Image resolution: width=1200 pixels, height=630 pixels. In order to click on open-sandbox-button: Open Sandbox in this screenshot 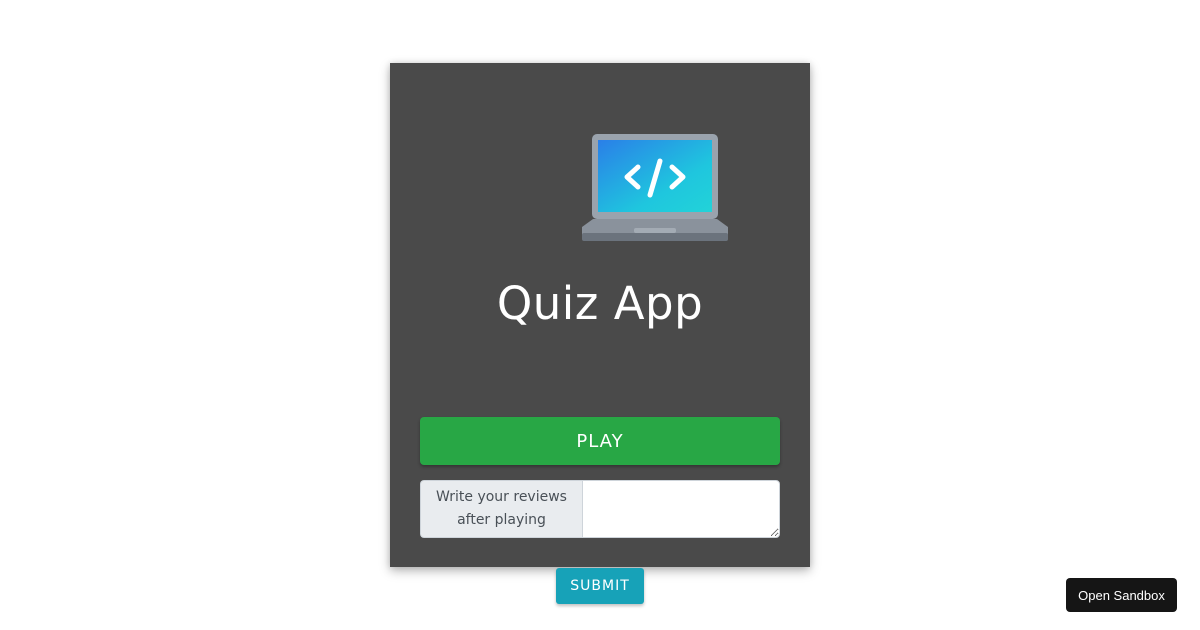, I will do `click(1121, 595)`.